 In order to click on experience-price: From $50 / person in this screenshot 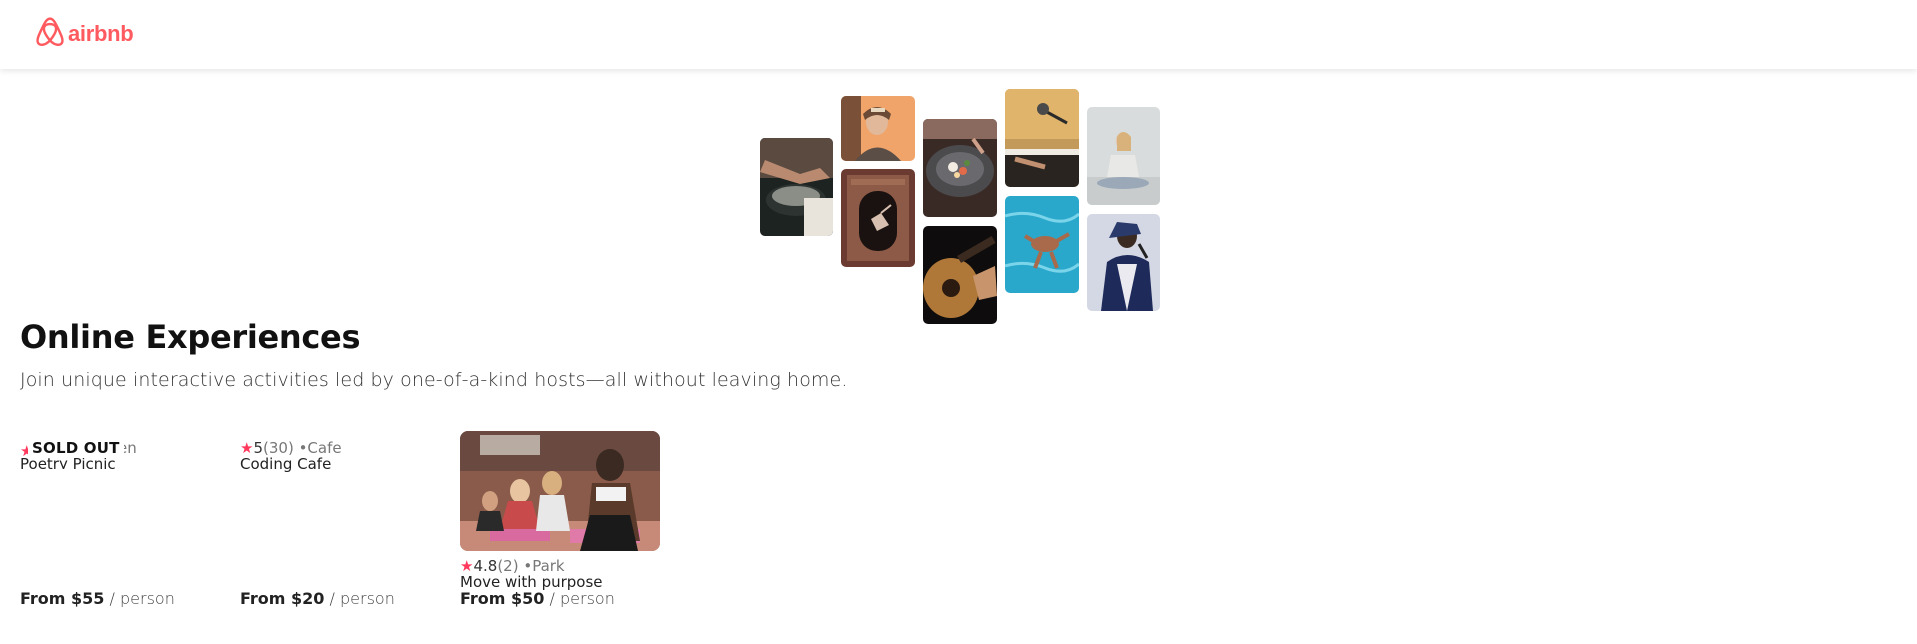, I will do `click(537, 598)`.